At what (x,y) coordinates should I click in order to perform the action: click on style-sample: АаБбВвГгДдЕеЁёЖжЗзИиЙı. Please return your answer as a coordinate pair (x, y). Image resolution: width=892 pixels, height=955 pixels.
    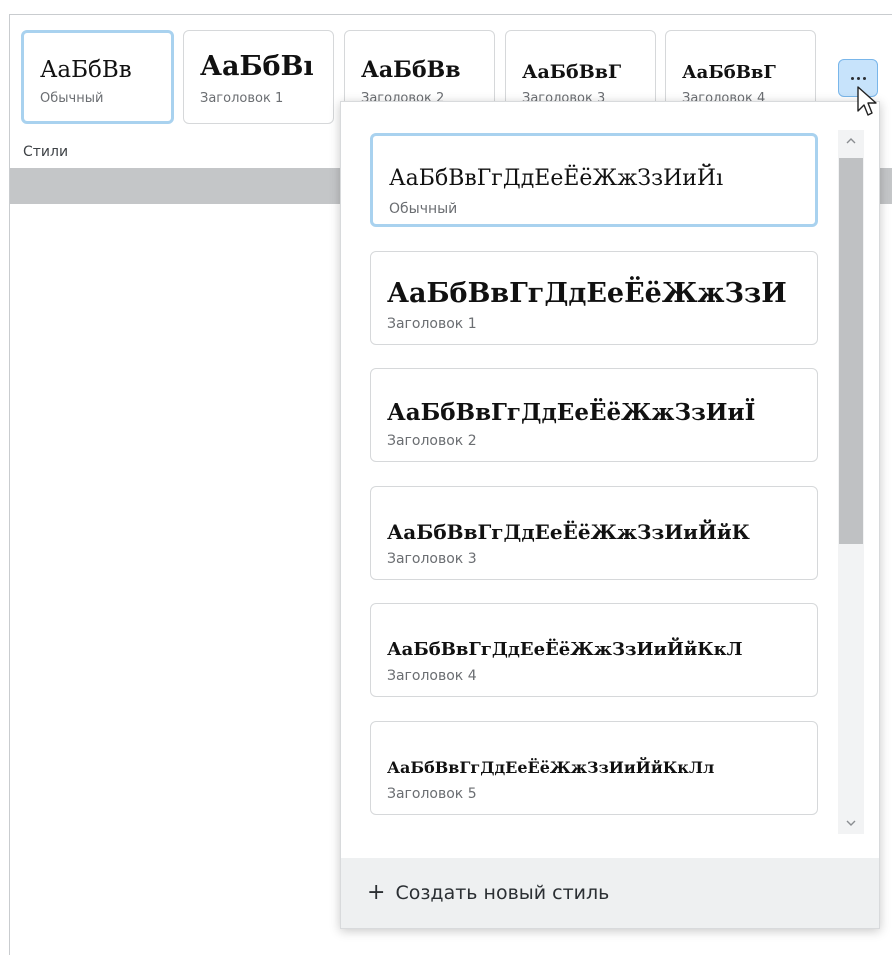
    Looking at the image, I should click on (556, 178).